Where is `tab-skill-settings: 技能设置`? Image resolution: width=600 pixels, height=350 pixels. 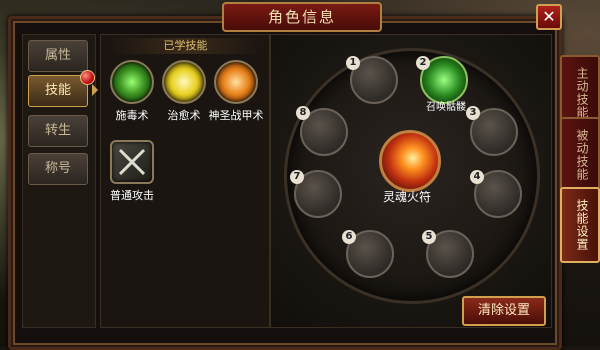
tab-skill-settings: 技能设置 is located at coordinates (580, 225).